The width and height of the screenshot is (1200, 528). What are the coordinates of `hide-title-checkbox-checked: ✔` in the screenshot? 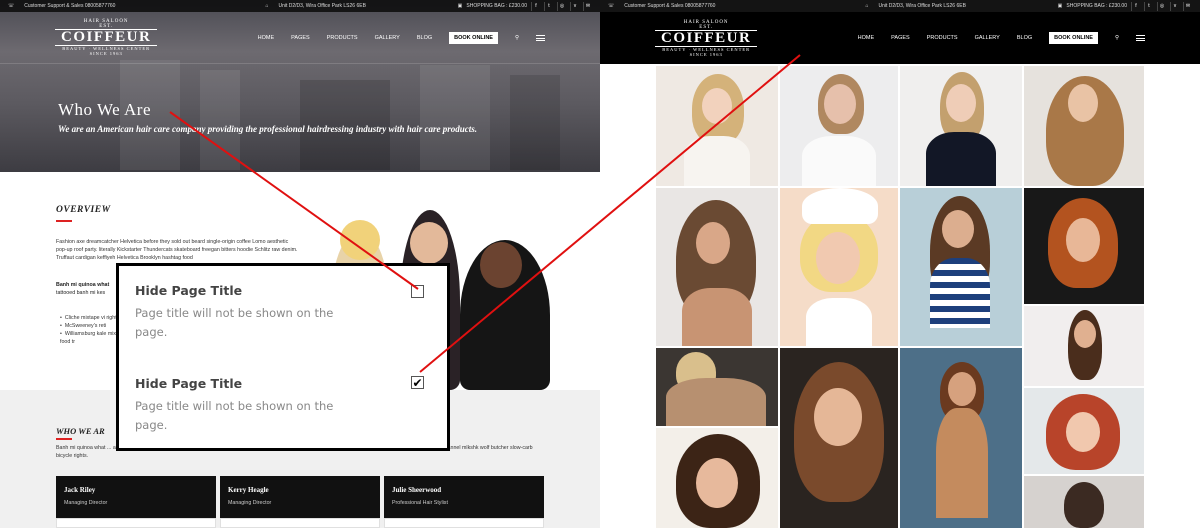 It's located at (417, 382).